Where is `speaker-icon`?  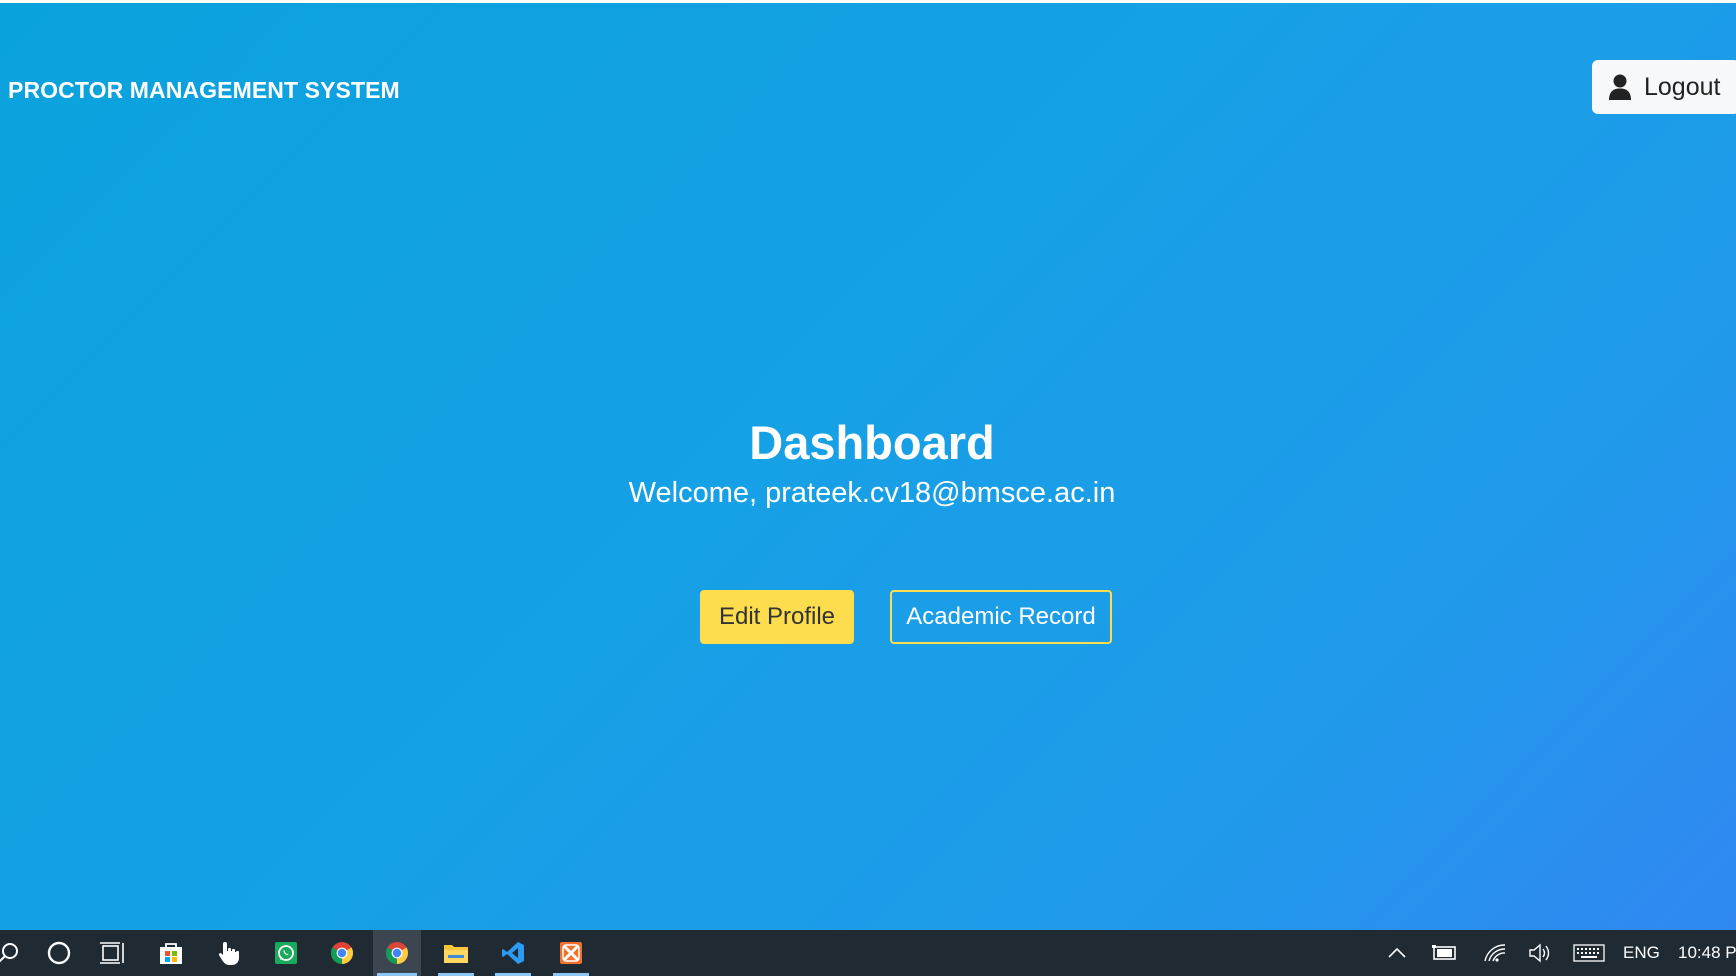
speaker-icon is located at coordinates (1539, 953).